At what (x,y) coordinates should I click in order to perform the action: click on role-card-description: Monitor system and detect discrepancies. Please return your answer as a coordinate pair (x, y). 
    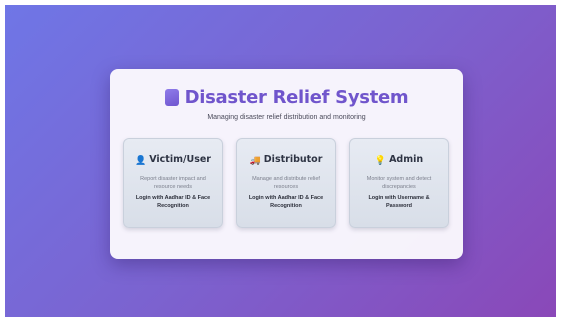
    Looking at the image, I should click on (399, 183).